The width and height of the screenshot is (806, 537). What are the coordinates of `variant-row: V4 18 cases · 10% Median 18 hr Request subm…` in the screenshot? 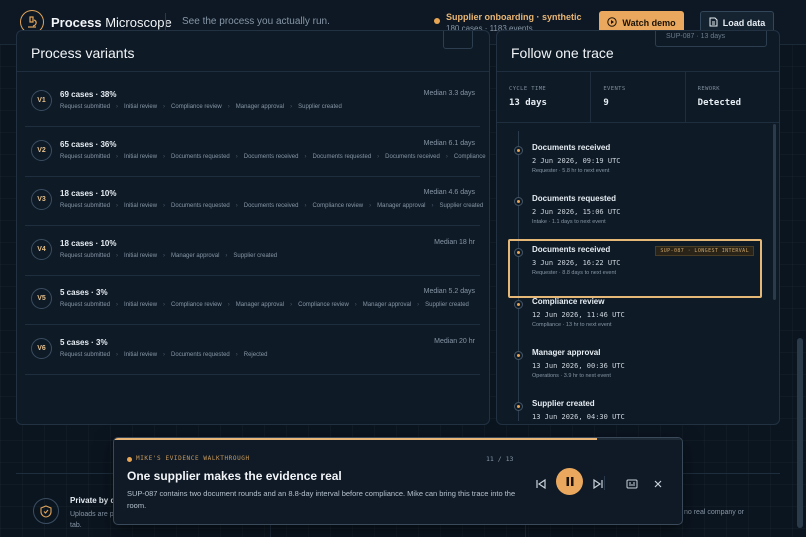 It's located at (252, 251).